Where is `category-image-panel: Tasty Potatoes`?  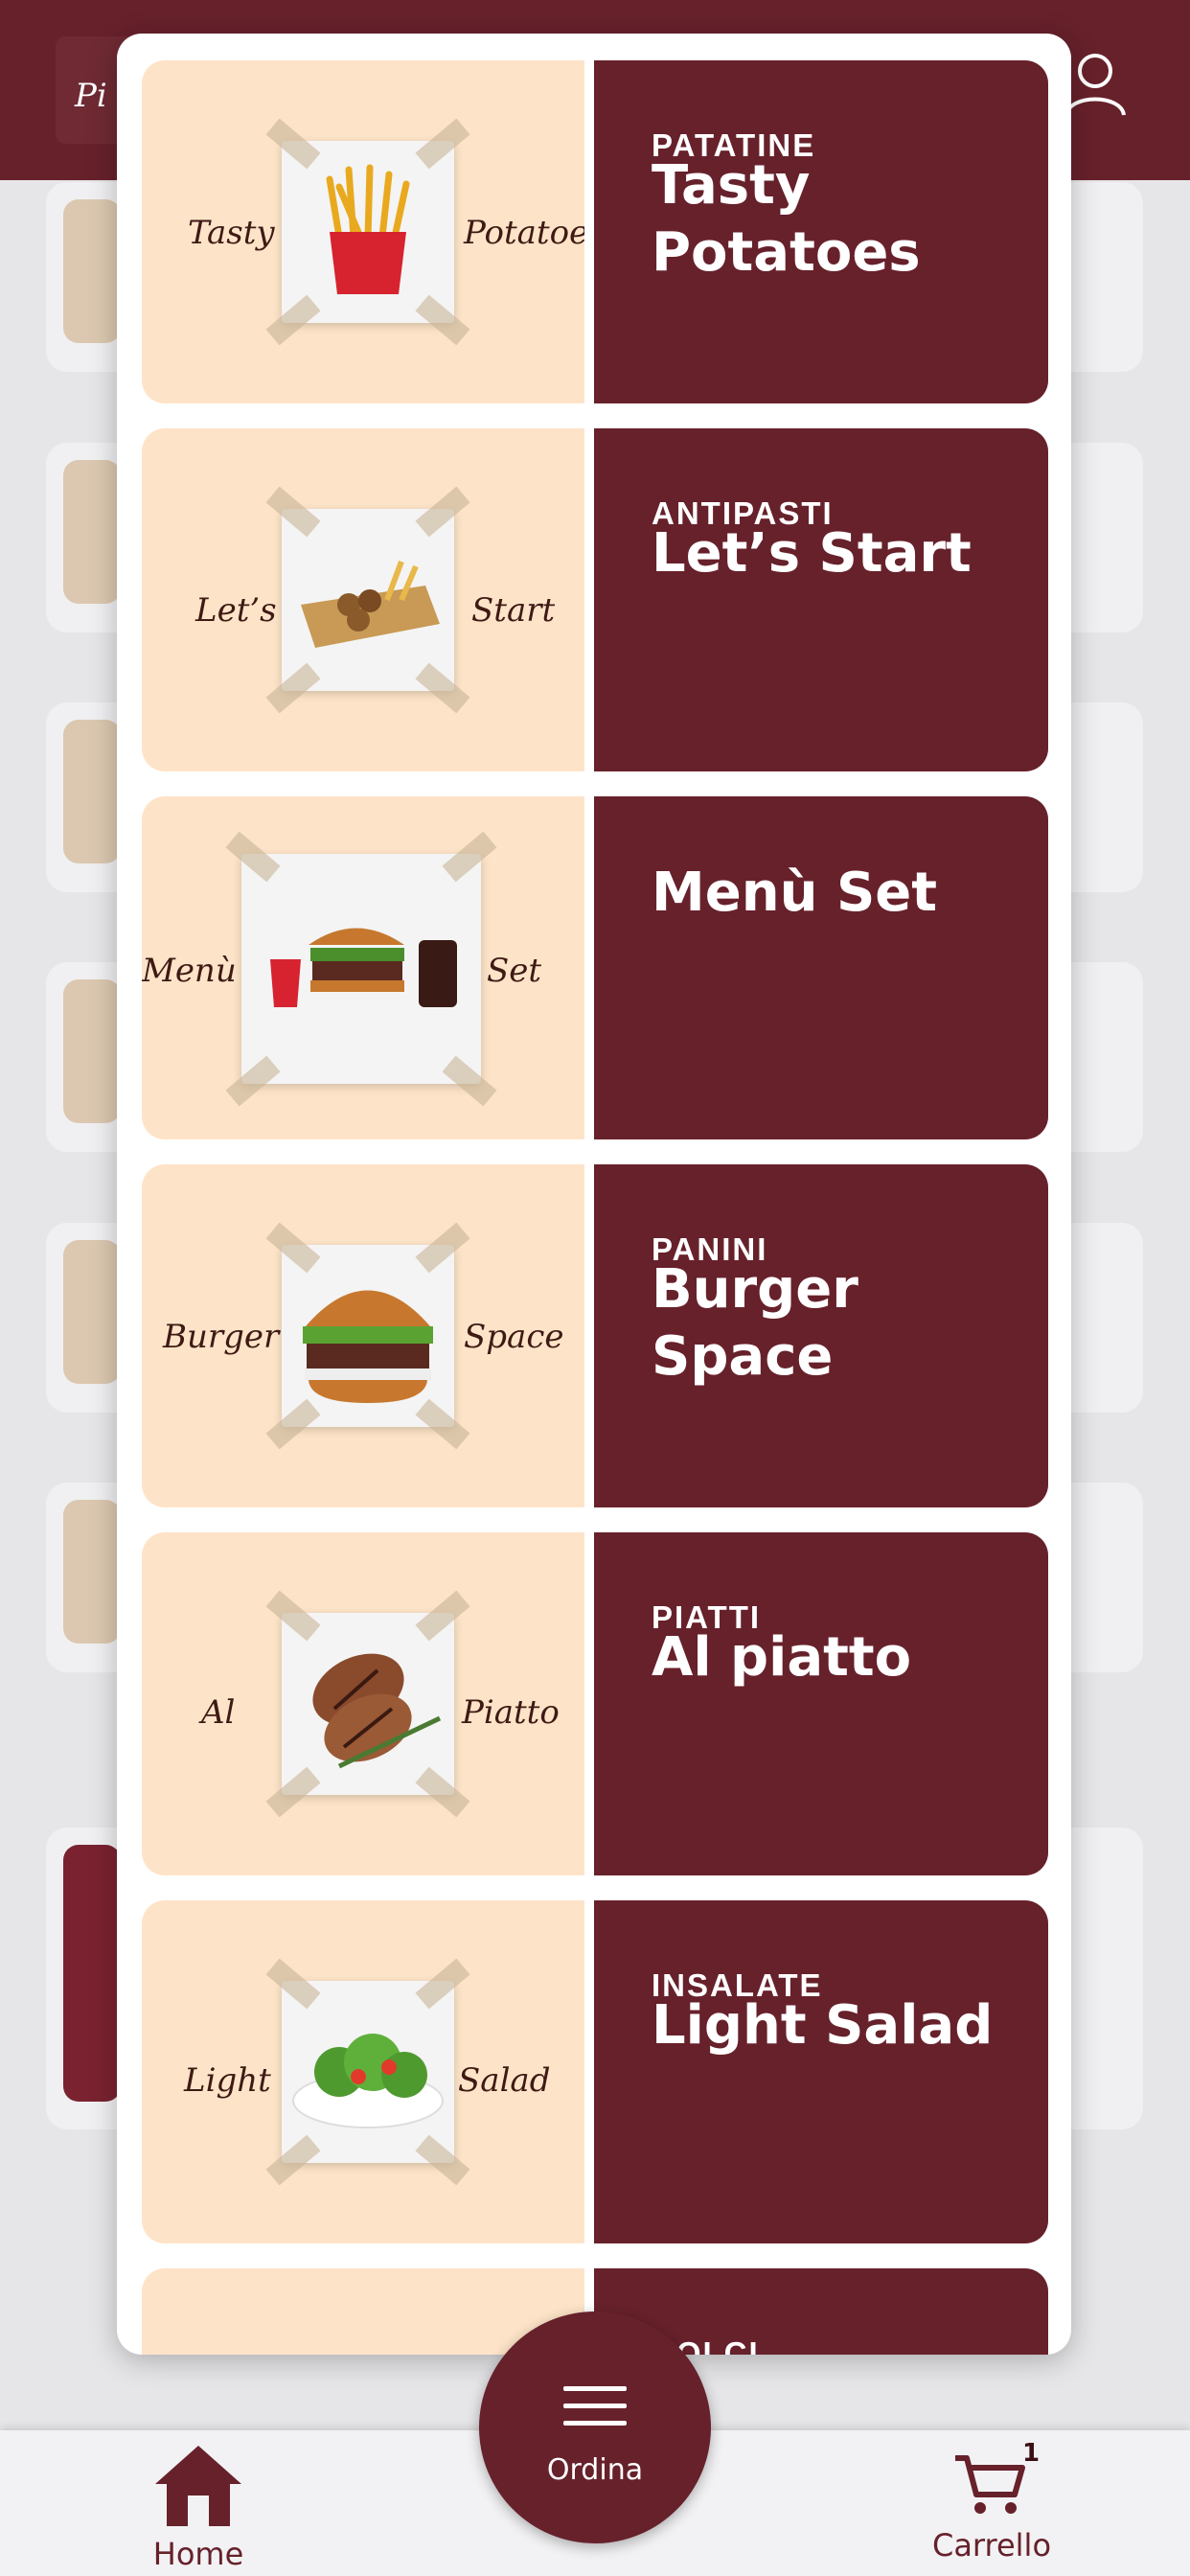 category-image-panel: Tasty Potatoes is located at coordinates (374, 231).